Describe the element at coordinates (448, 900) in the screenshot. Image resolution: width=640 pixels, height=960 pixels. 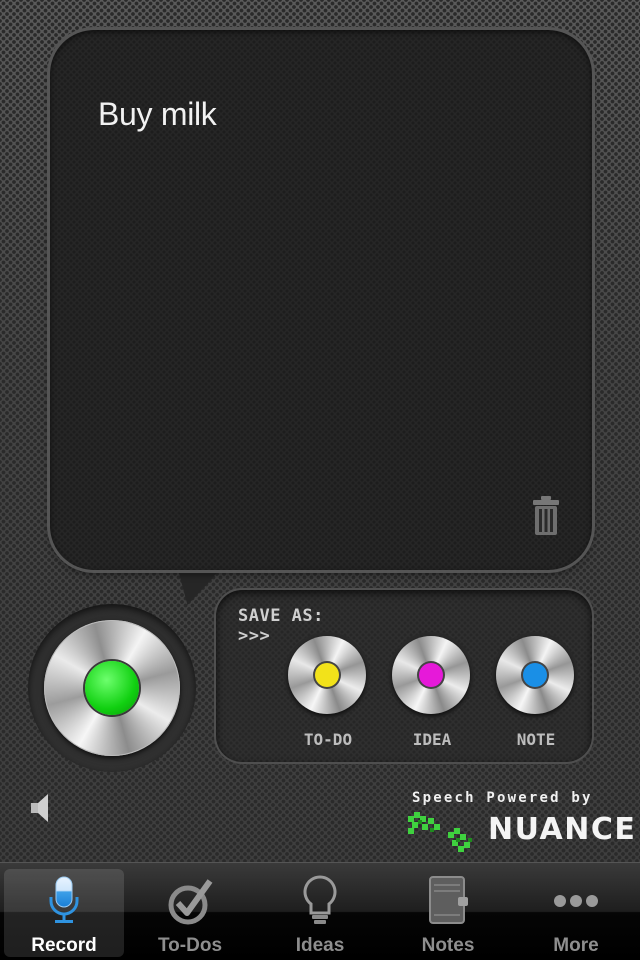
I see `notebook-icon` at that location.